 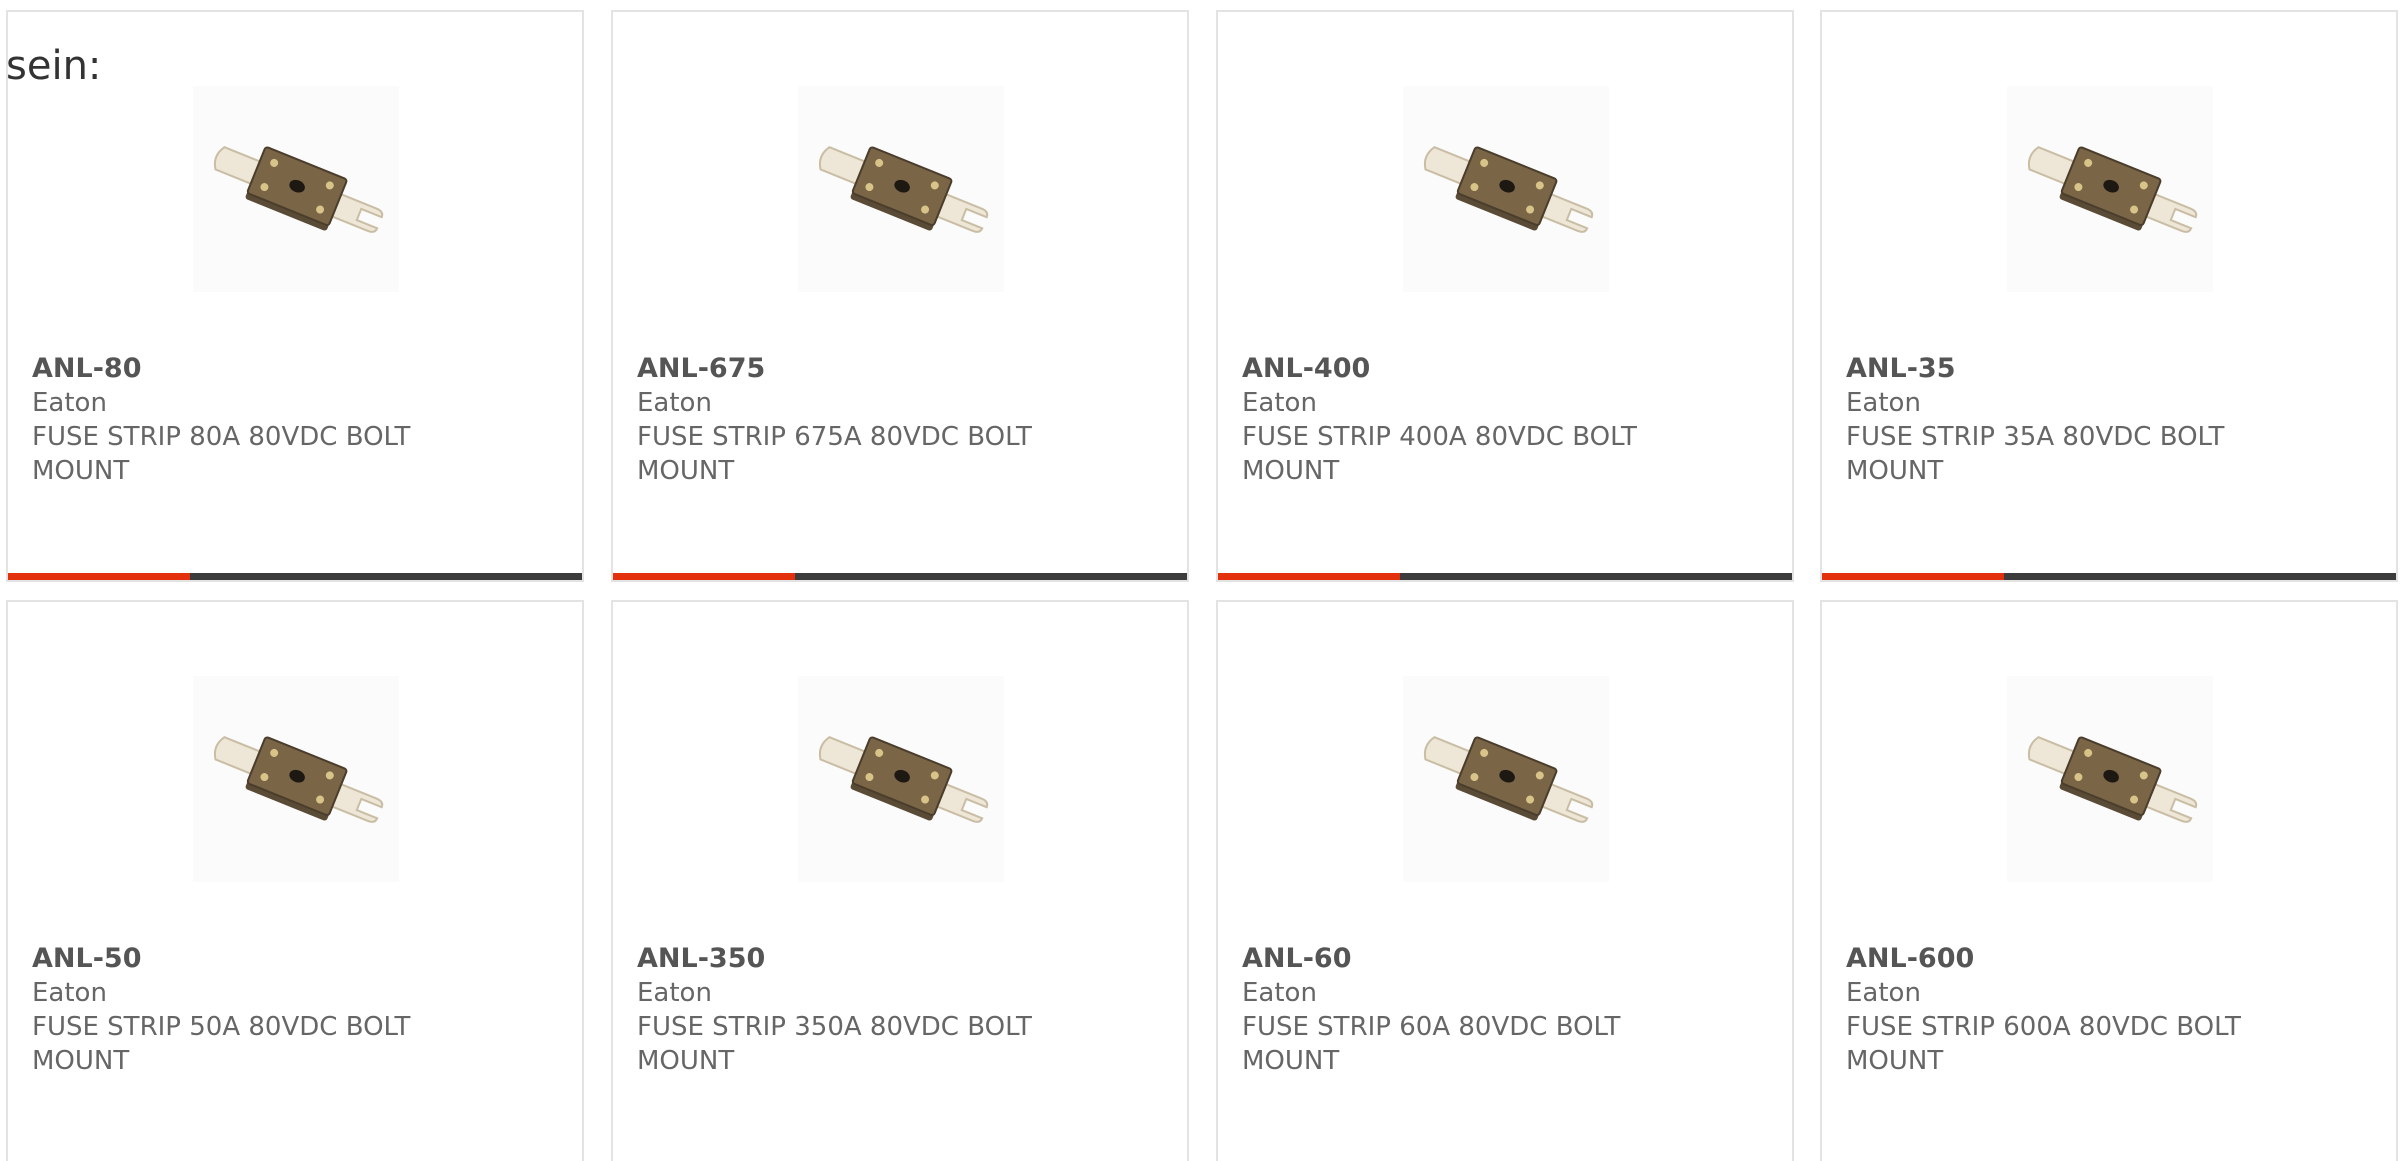 I want to click on description-line: FUSE STRIP 35A 80VDC BOLT, so click(x=2035, y=437).